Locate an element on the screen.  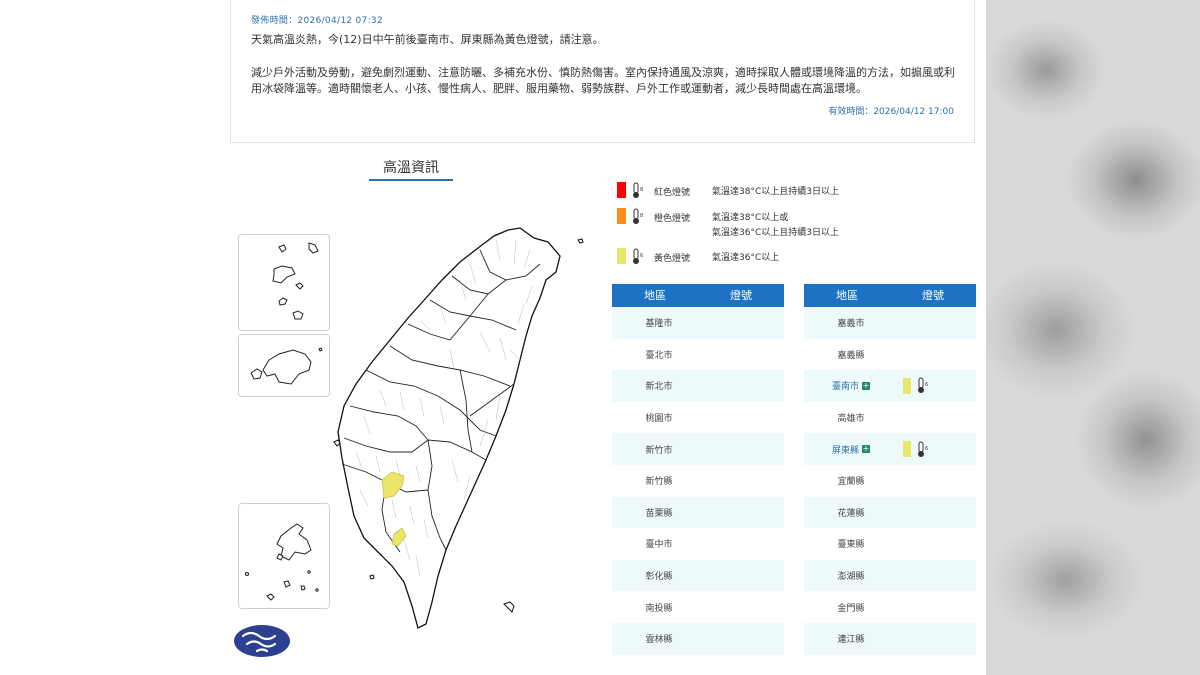
legend-yellow-name: 黃色燈號 is located at coordinates (672, 259).